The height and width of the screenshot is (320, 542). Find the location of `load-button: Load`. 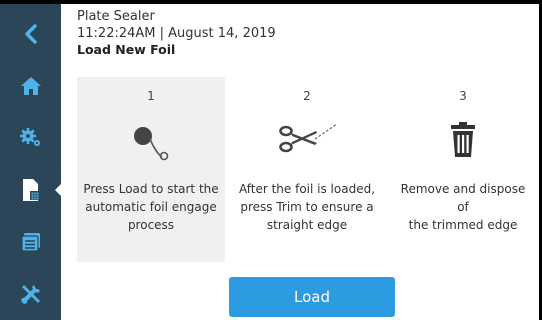

load-button: Load is located at coordinates (312, 297).